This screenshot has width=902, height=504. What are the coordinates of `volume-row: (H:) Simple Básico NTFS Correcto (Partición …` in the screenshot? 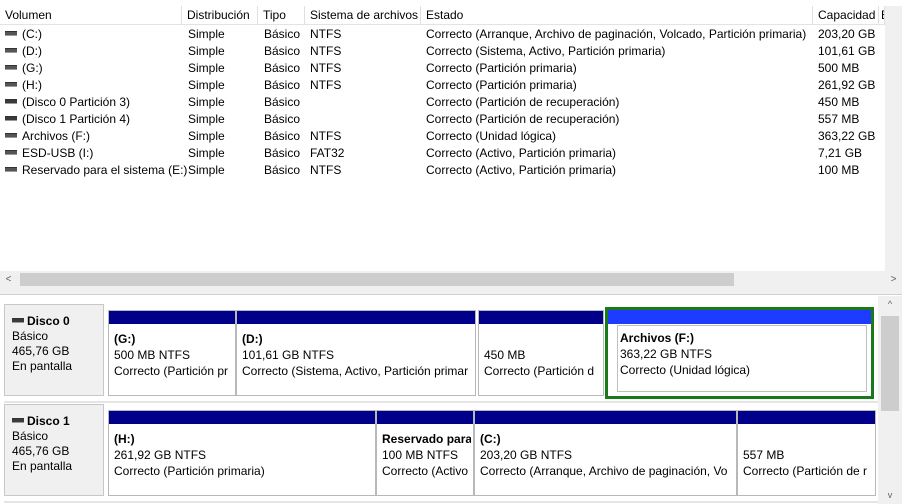 It's located at (446, 85).